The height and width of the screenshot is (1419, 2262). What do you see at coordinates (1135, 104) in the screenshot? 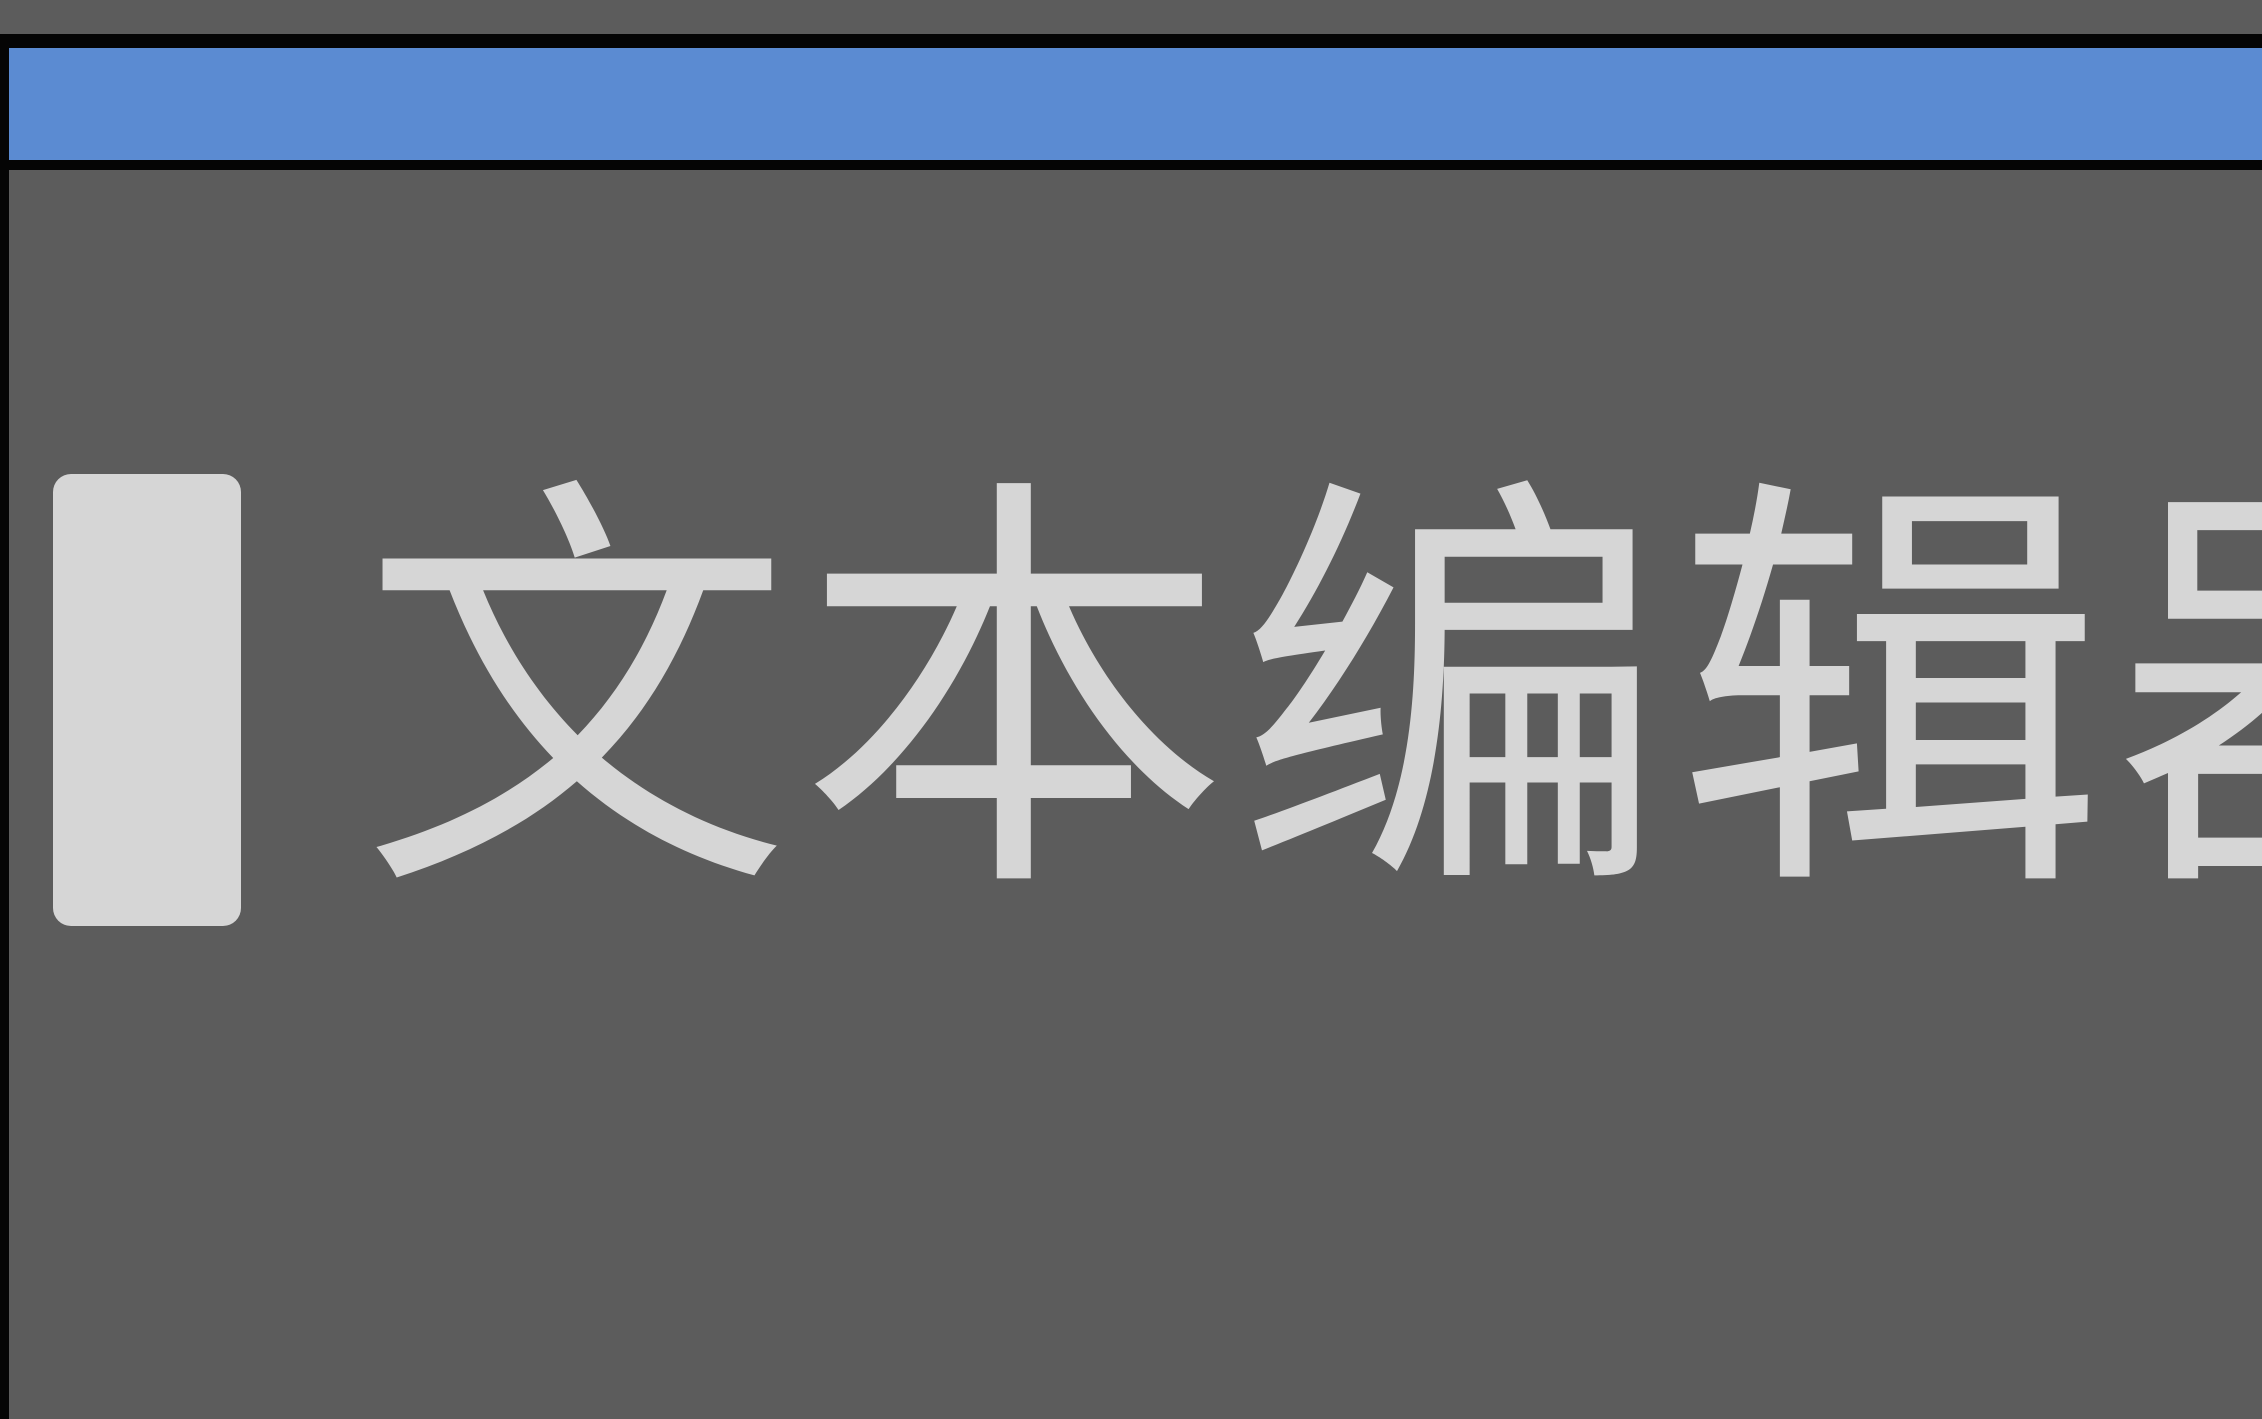
I see `title-bar` at bounding box center [1135, 104].